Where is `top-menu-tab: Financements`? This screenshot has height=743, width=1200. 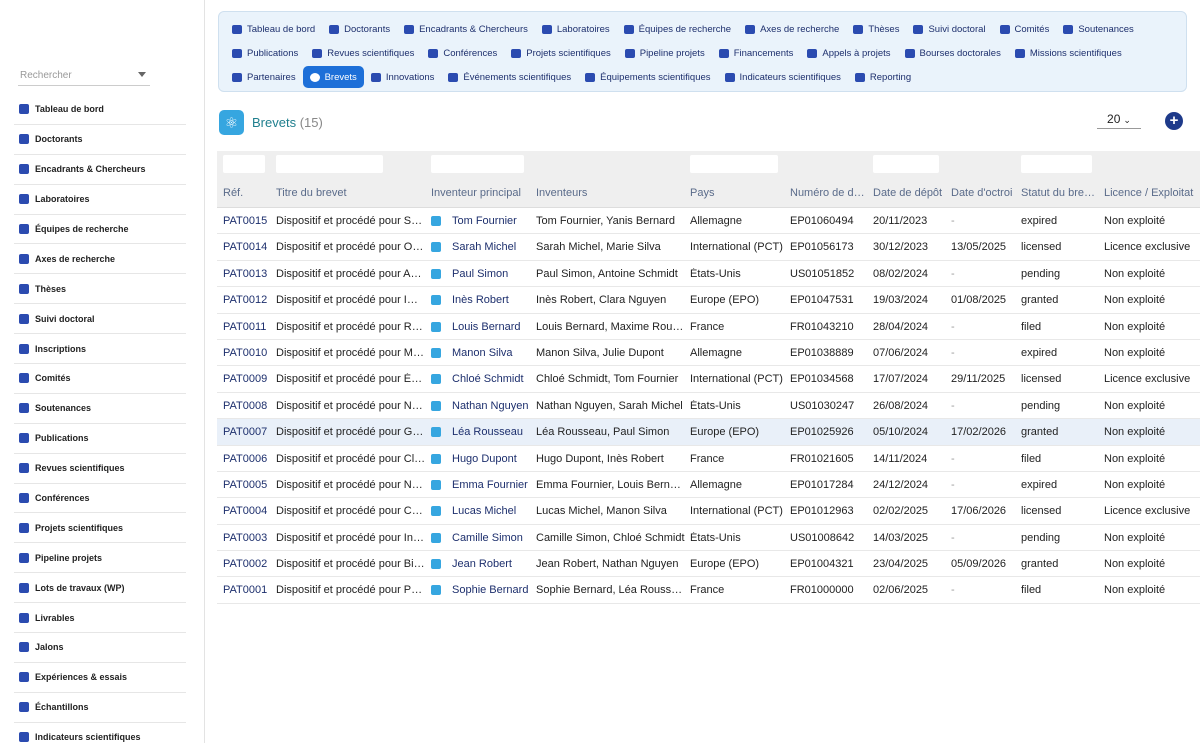
top-menu-tab: Financements is located at coordinates (756, 53).